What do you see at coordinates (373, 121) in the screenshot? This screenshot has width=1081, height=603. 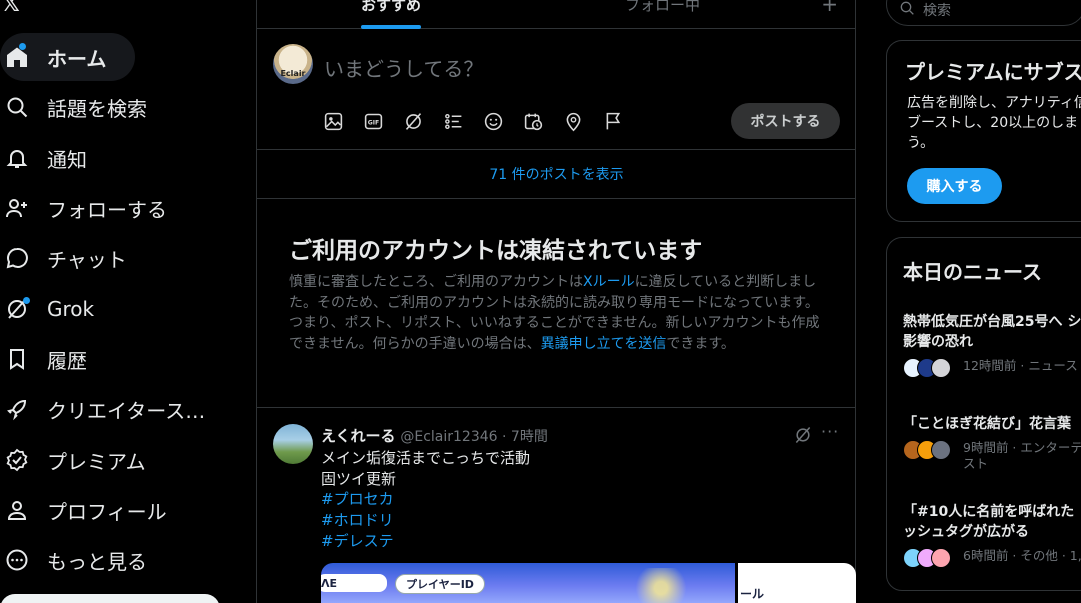 I see `gif-icon: GIF` at bounding box center [373, 121].